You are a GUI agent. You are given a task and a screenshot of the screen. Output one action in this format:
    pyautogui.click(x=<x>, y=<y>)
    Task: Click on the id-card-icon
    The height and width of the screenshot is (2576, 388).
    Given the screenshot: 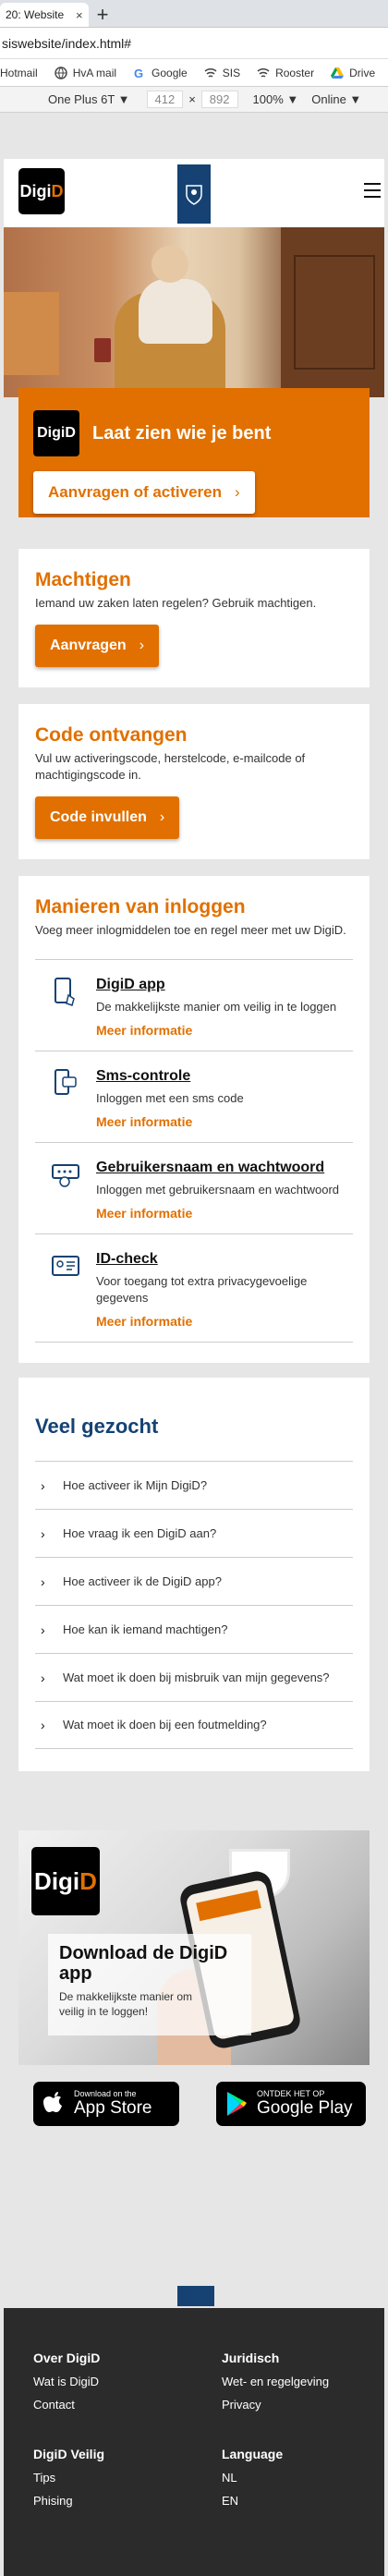 What is the action you would take?
    pyautogui.click(x=68, y=1266)
    